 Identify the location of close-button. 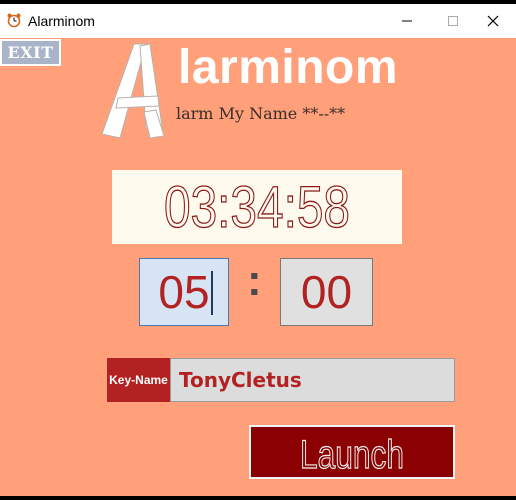
(493, 21).